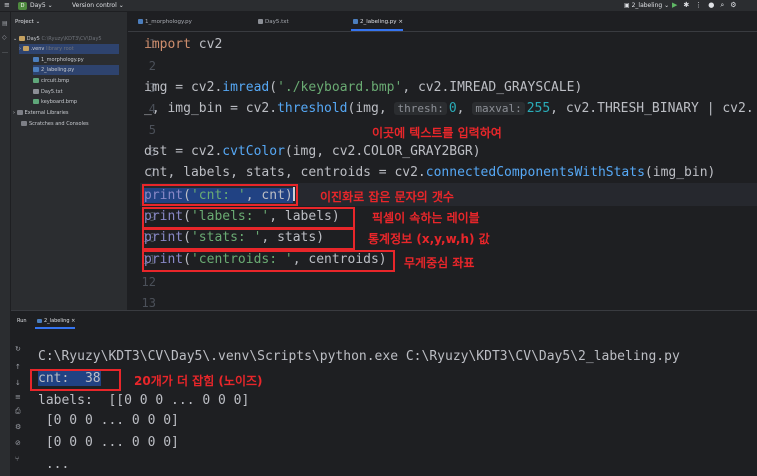 The width and height of the screenshot is (757, 476). I want to click on line-number: 5, so click(152, 130).